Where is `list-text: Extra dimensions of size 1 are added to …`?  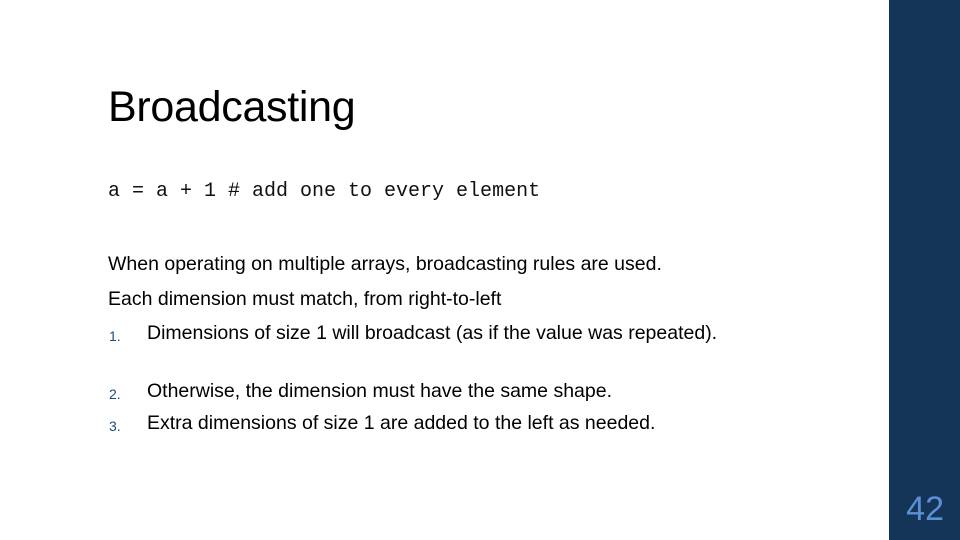
list-text: Extra dimensions of size 1 are added to … is located at coordinates (401, 423).